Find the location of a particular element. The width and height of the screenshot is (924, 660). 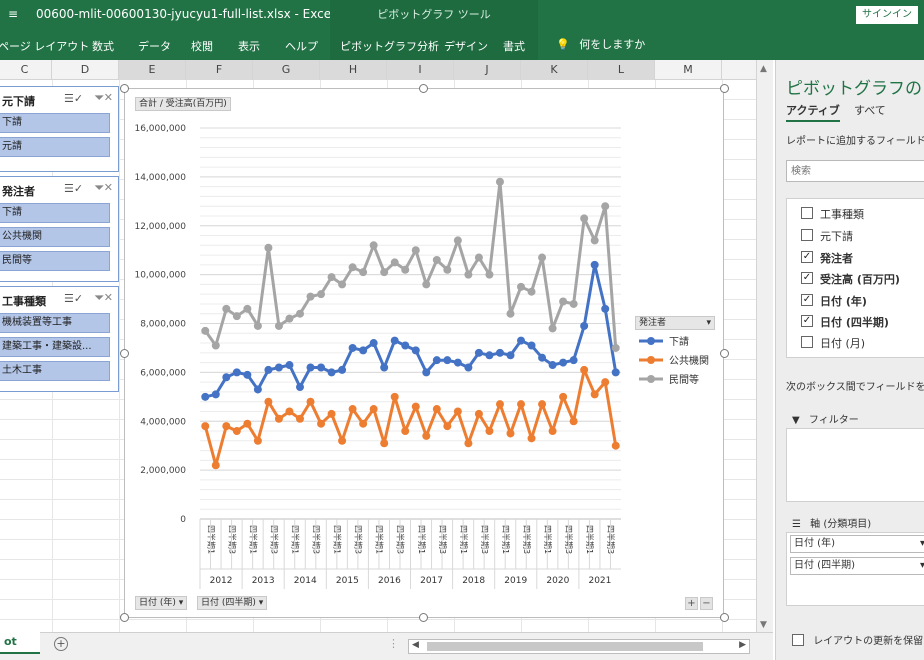

axis-field-item: 日付 (四半期) ▾ is located at coordinates (857, 566).